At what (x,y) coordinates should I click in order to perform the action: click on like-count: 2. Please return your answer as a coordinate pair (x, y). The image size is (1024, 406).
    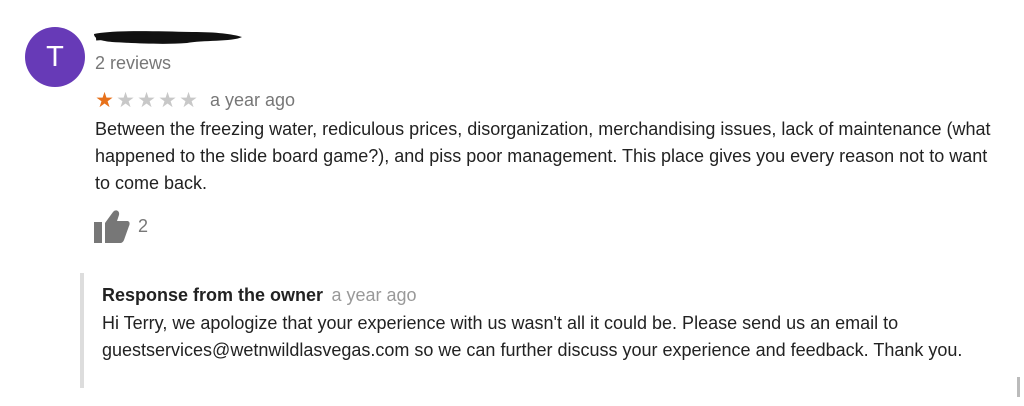
    Looking at the image, I should click on (143, 225).